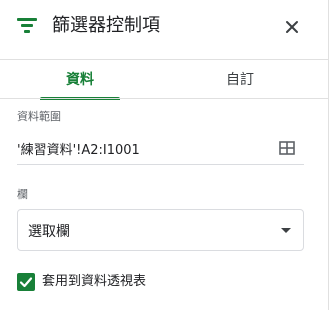 This screenshot has height=310, width=329. I want to click on apply-to-pivot-label: 套用到資料透視表, so click(94, 281).